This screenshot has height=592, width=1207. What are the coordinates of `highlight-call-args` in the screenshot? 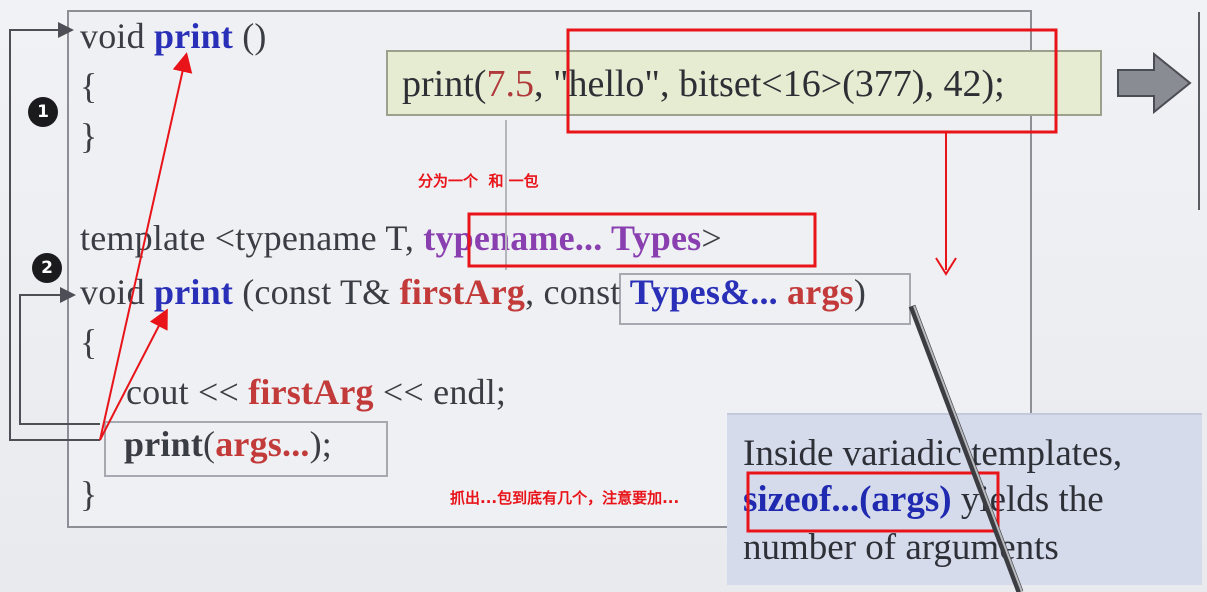 It's located at (812, 81).